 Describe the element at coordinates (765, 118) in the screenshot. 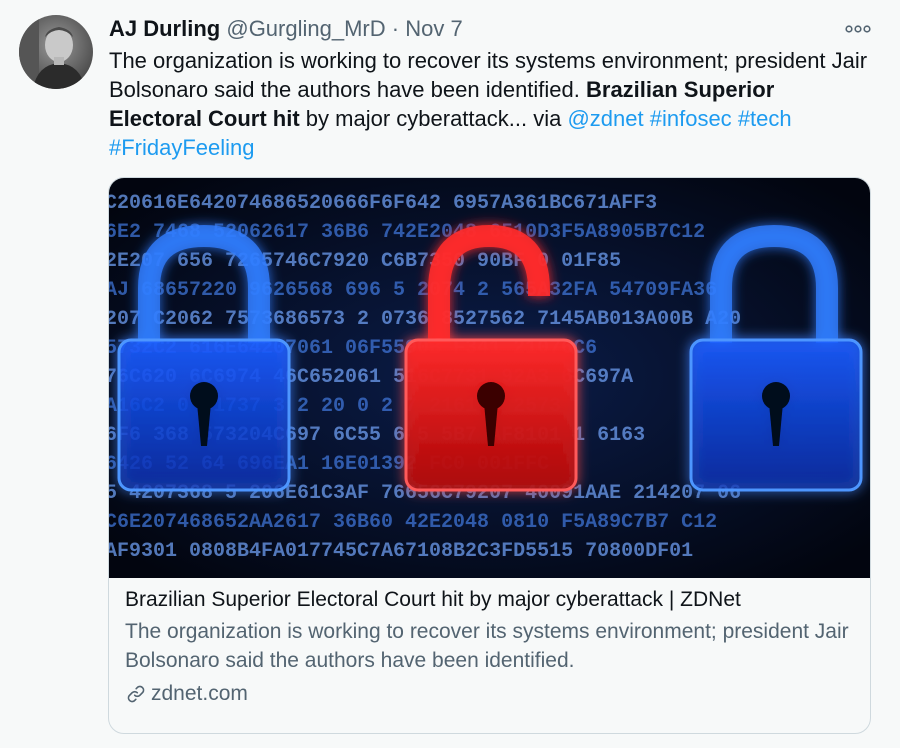

I see `hashtag-link: #tech` at that location.